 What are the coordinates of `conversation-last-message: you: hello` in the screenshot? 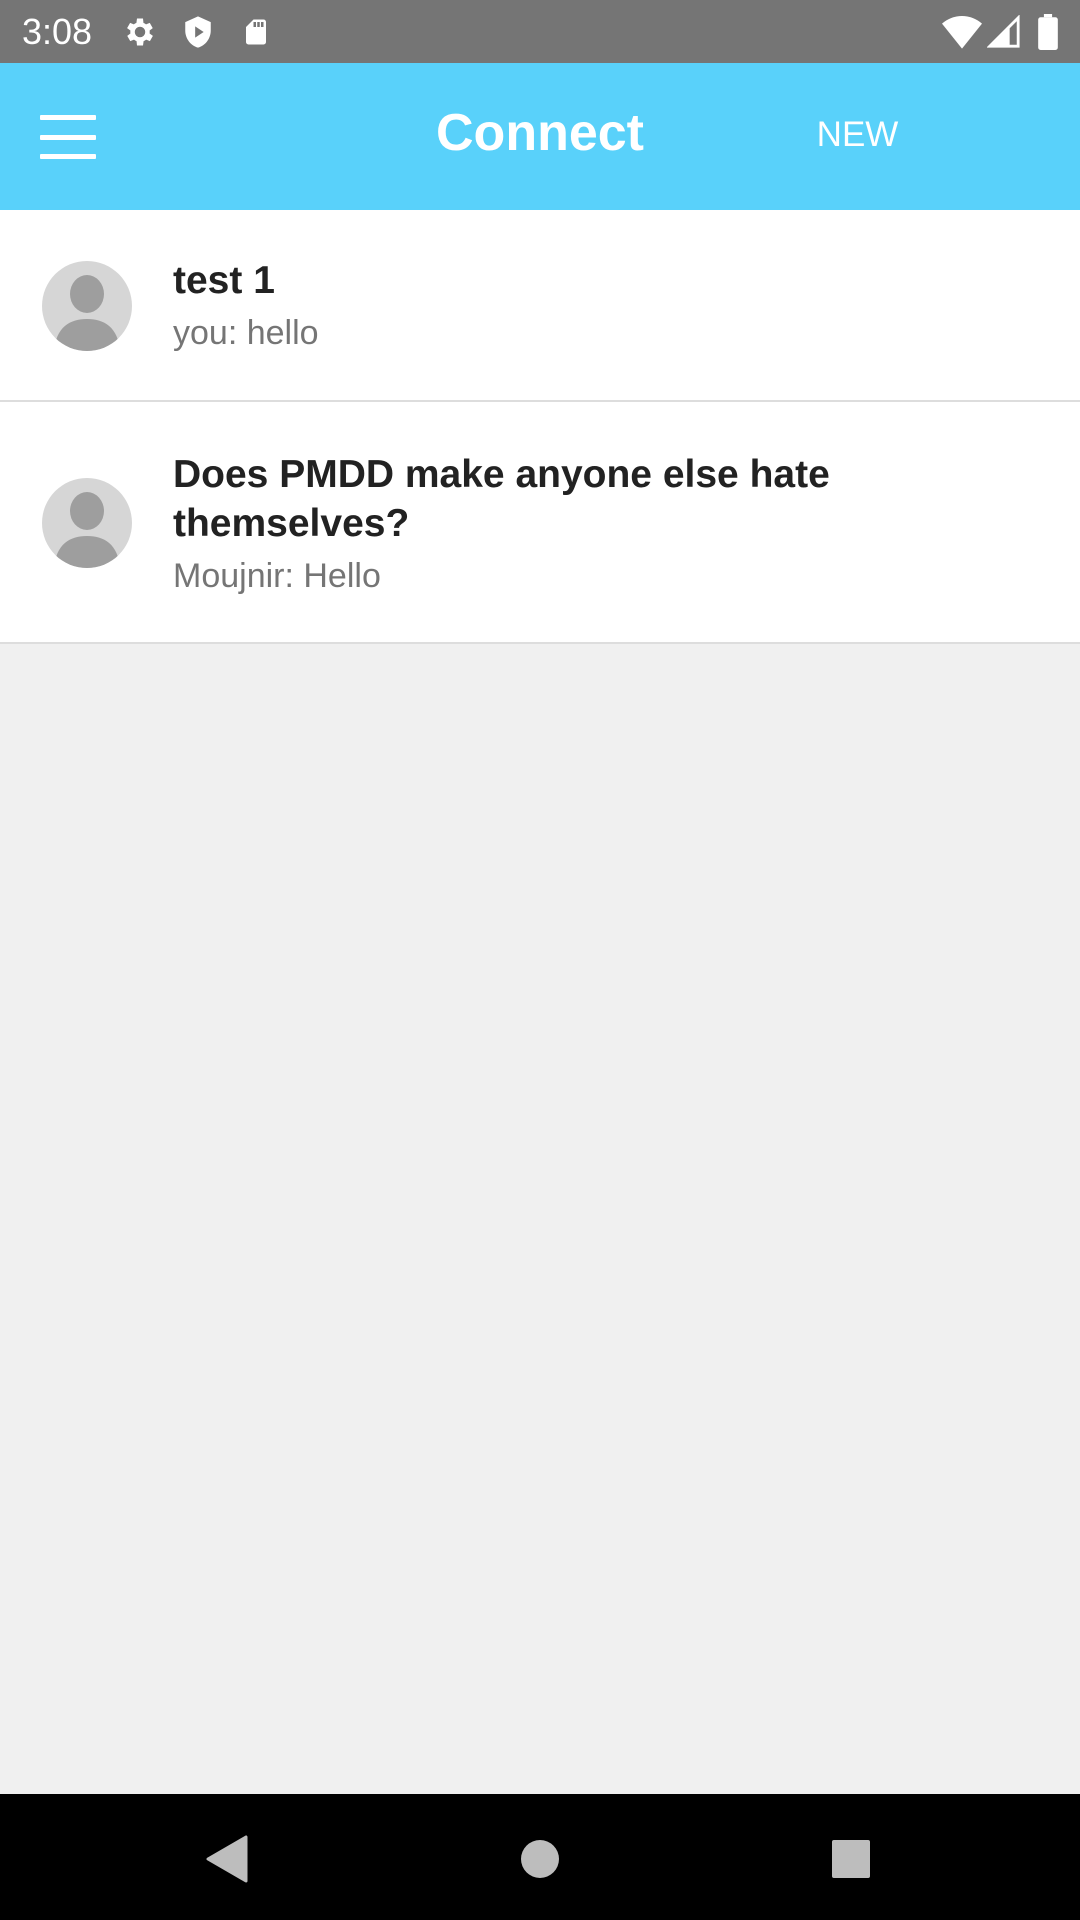 It's located at (246, 333).